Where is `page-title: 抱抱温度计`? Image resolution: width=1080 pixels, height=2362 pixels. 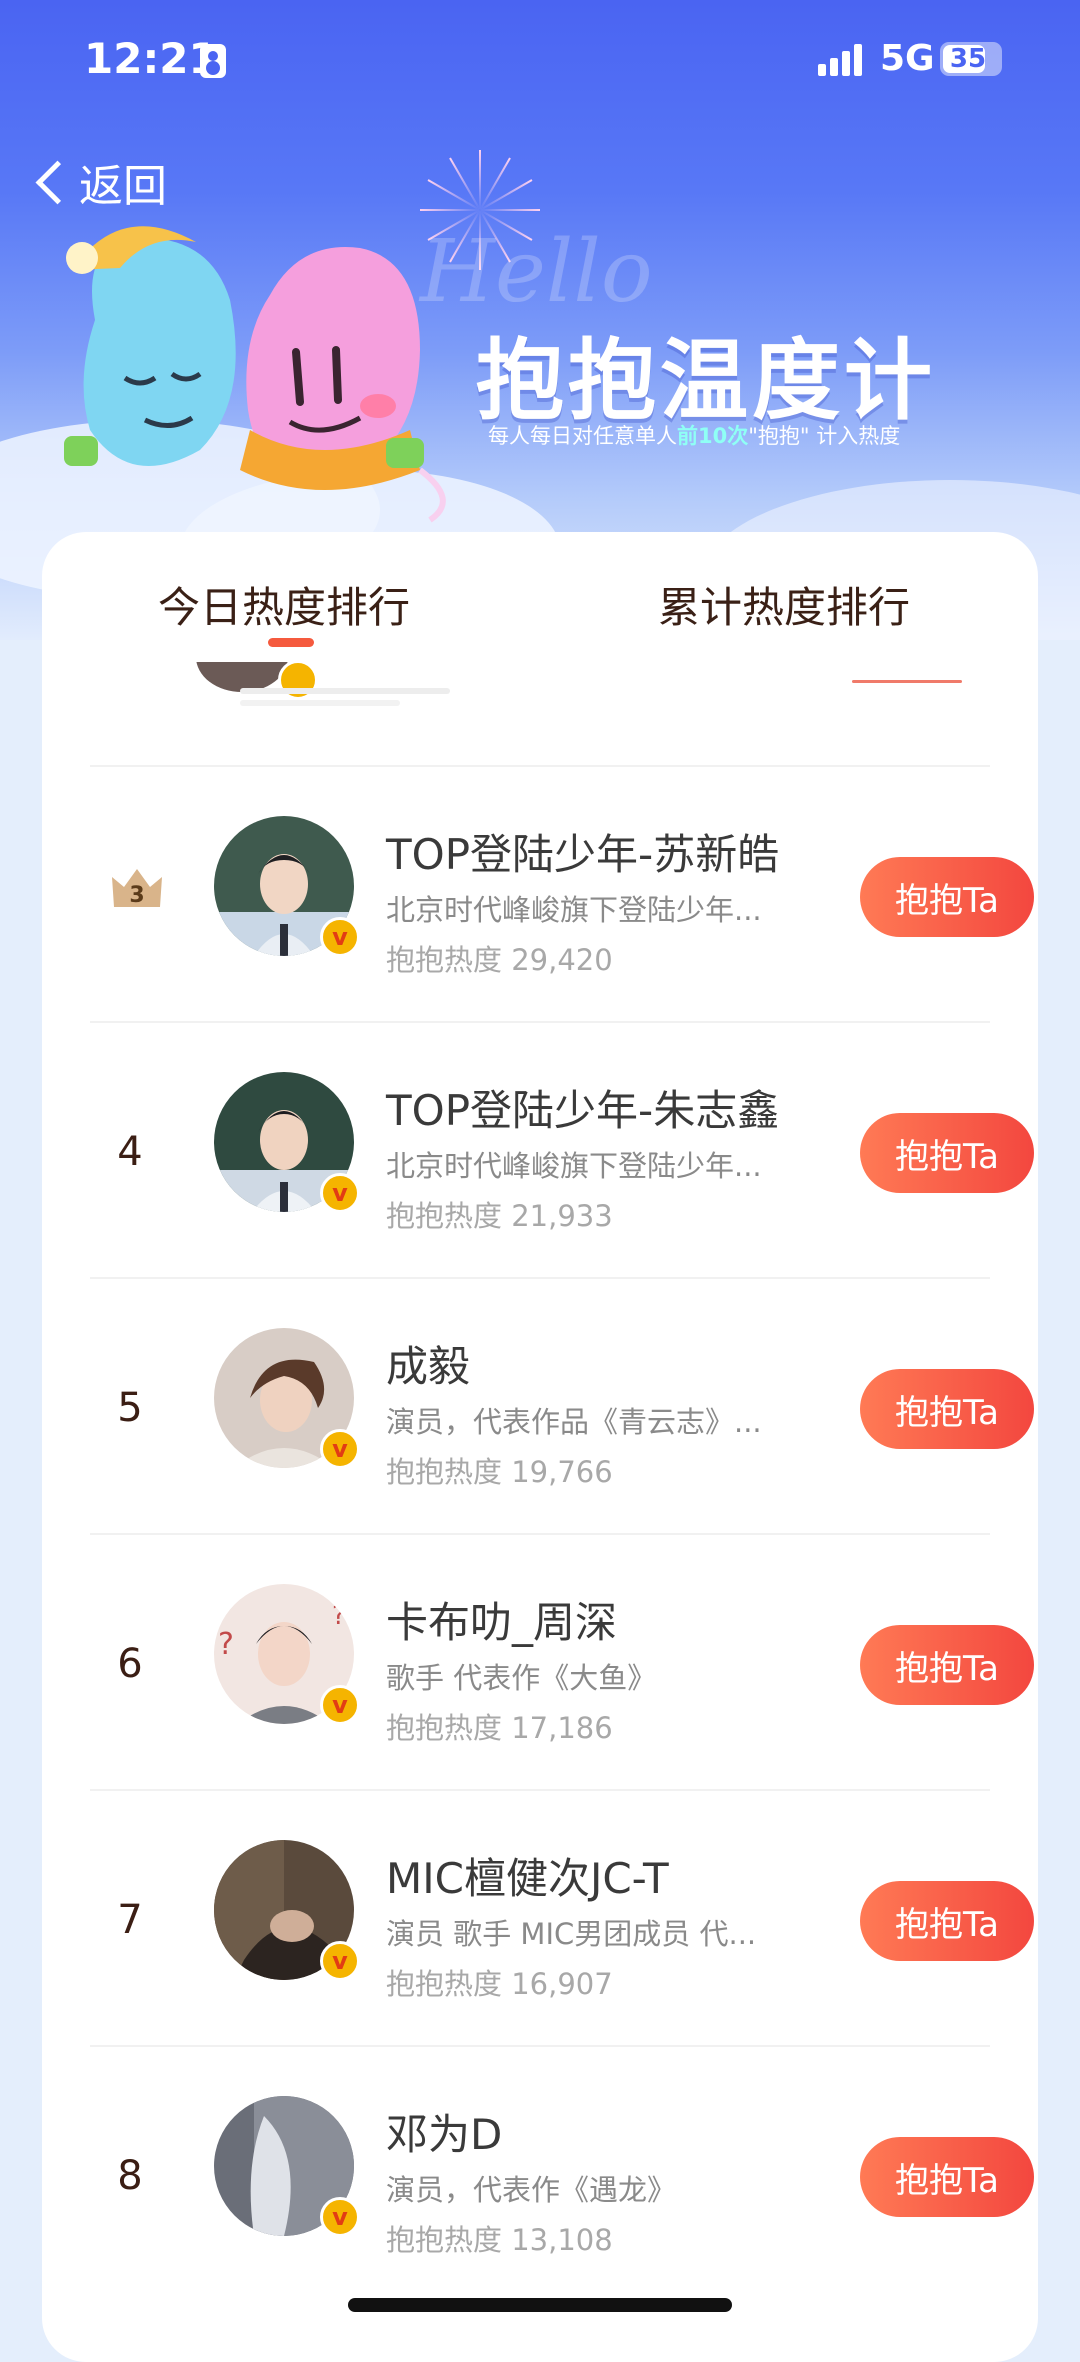 page-title: 抱抱温度计 is located at coordinates (706, 380).